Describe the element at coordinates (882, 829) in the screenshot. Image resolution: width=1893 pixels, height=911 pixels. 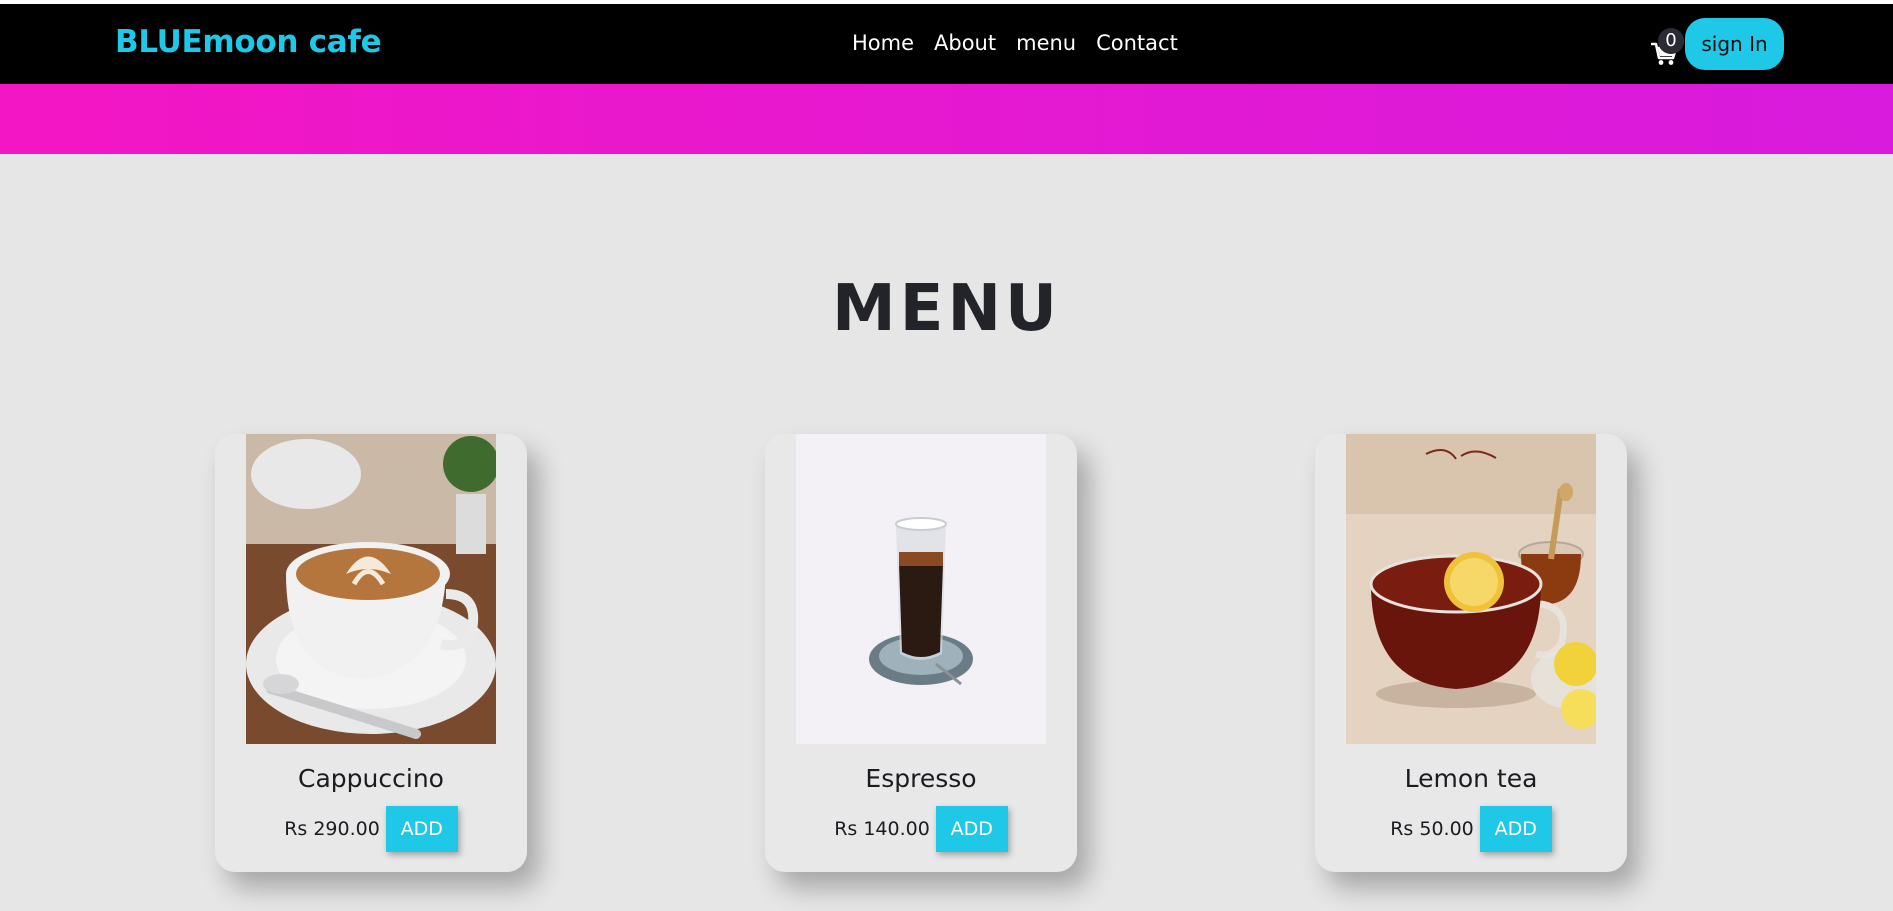
I see `item-price: Rs 140.00` at that location.